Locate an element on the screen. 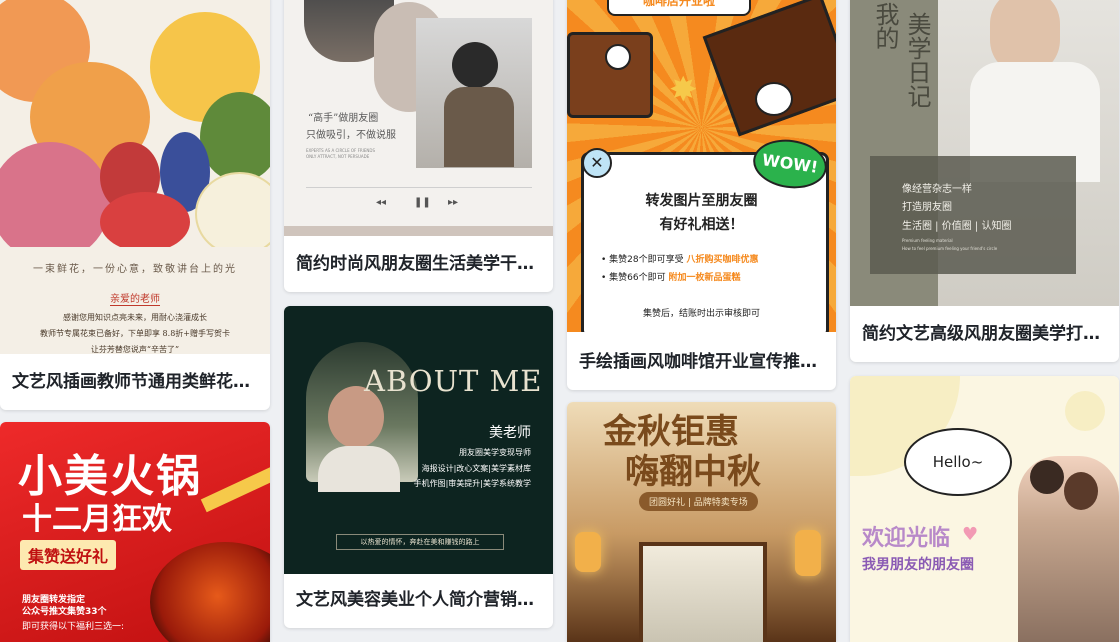 The image size is (1120, 642). poster-salutation: 亲爱的老师 is located at coordinates (135, 299).